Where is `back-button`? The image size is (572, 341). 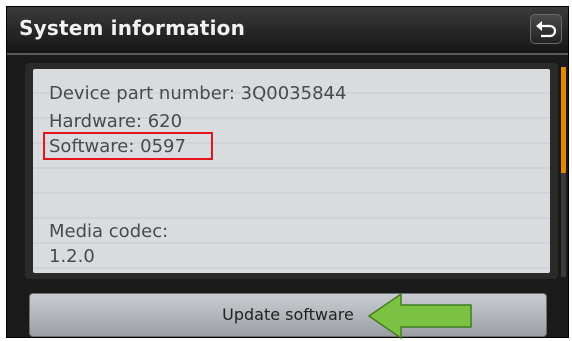 back-button is located at coordinates (546, 29).